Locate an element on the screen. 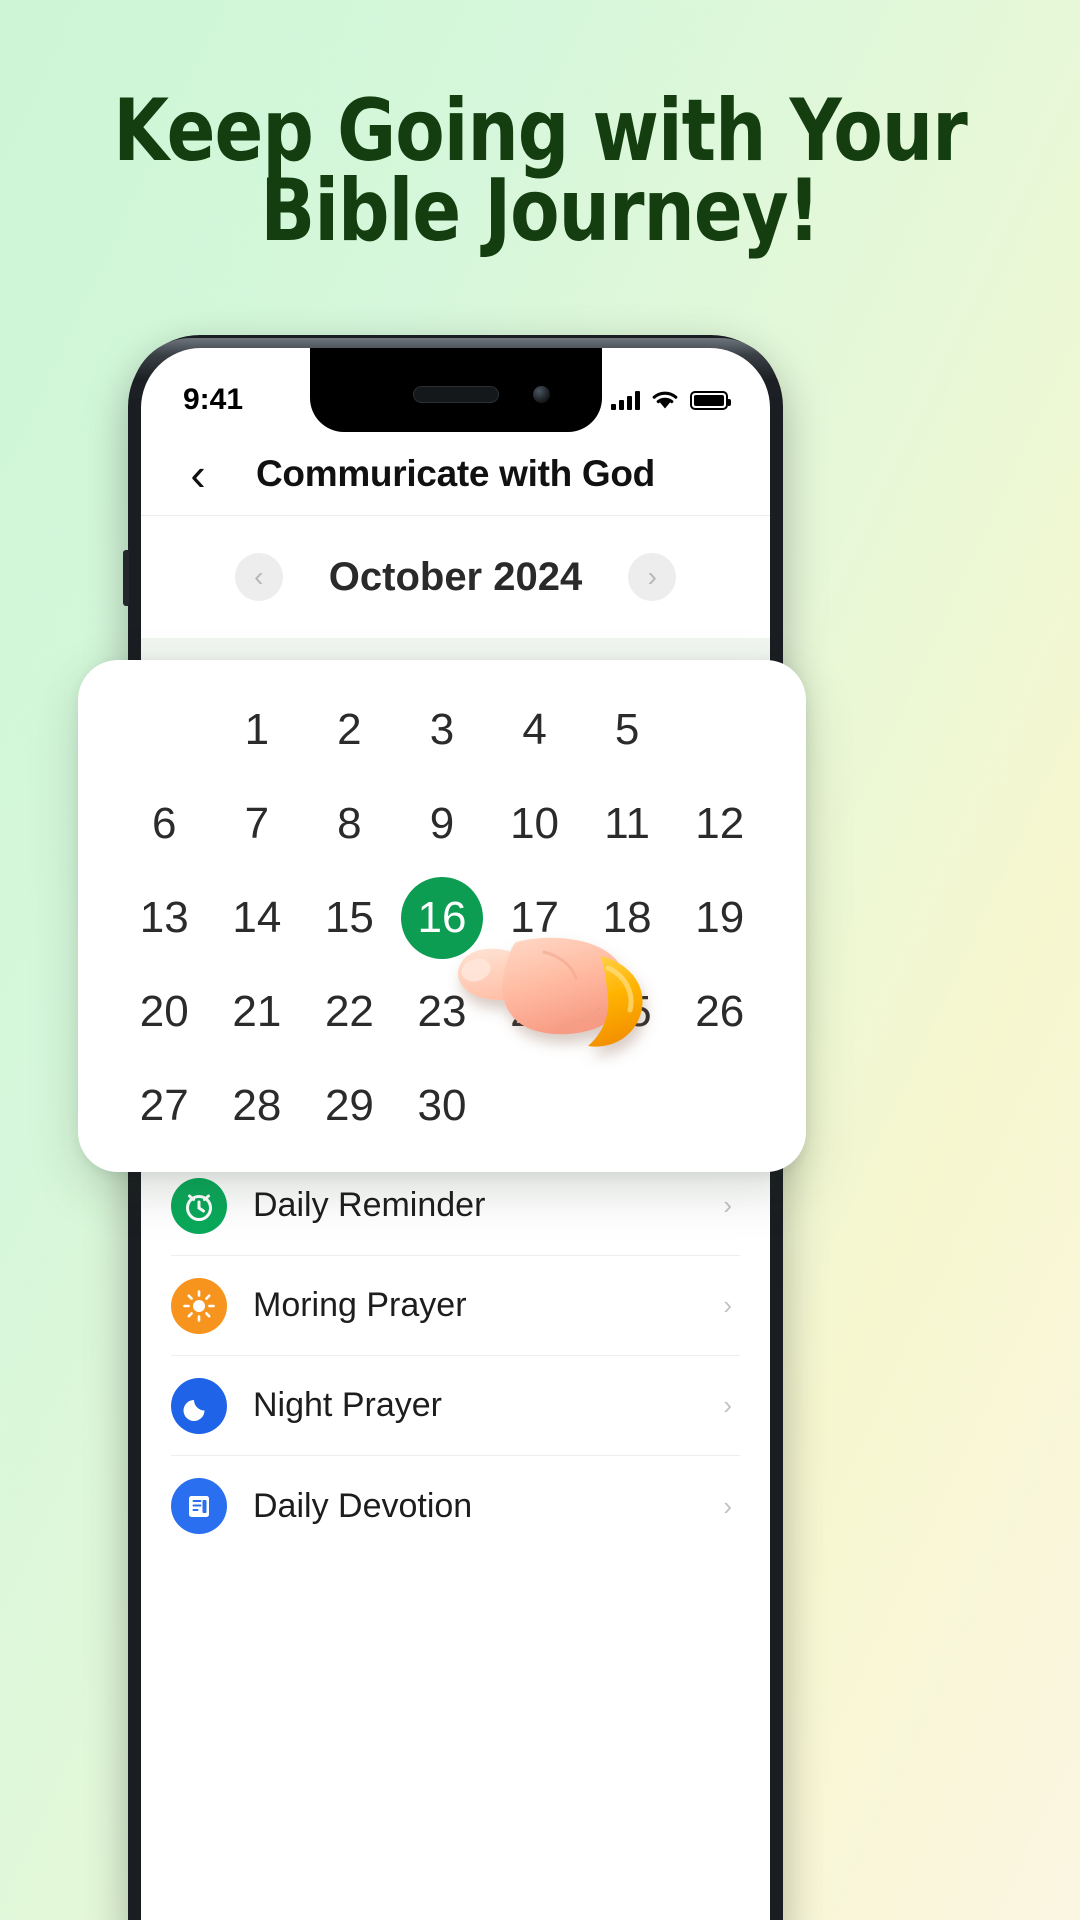 The width and height of the screenshot is (1080, 1920). popup-day: 17 is located at coordinates (534, 918).